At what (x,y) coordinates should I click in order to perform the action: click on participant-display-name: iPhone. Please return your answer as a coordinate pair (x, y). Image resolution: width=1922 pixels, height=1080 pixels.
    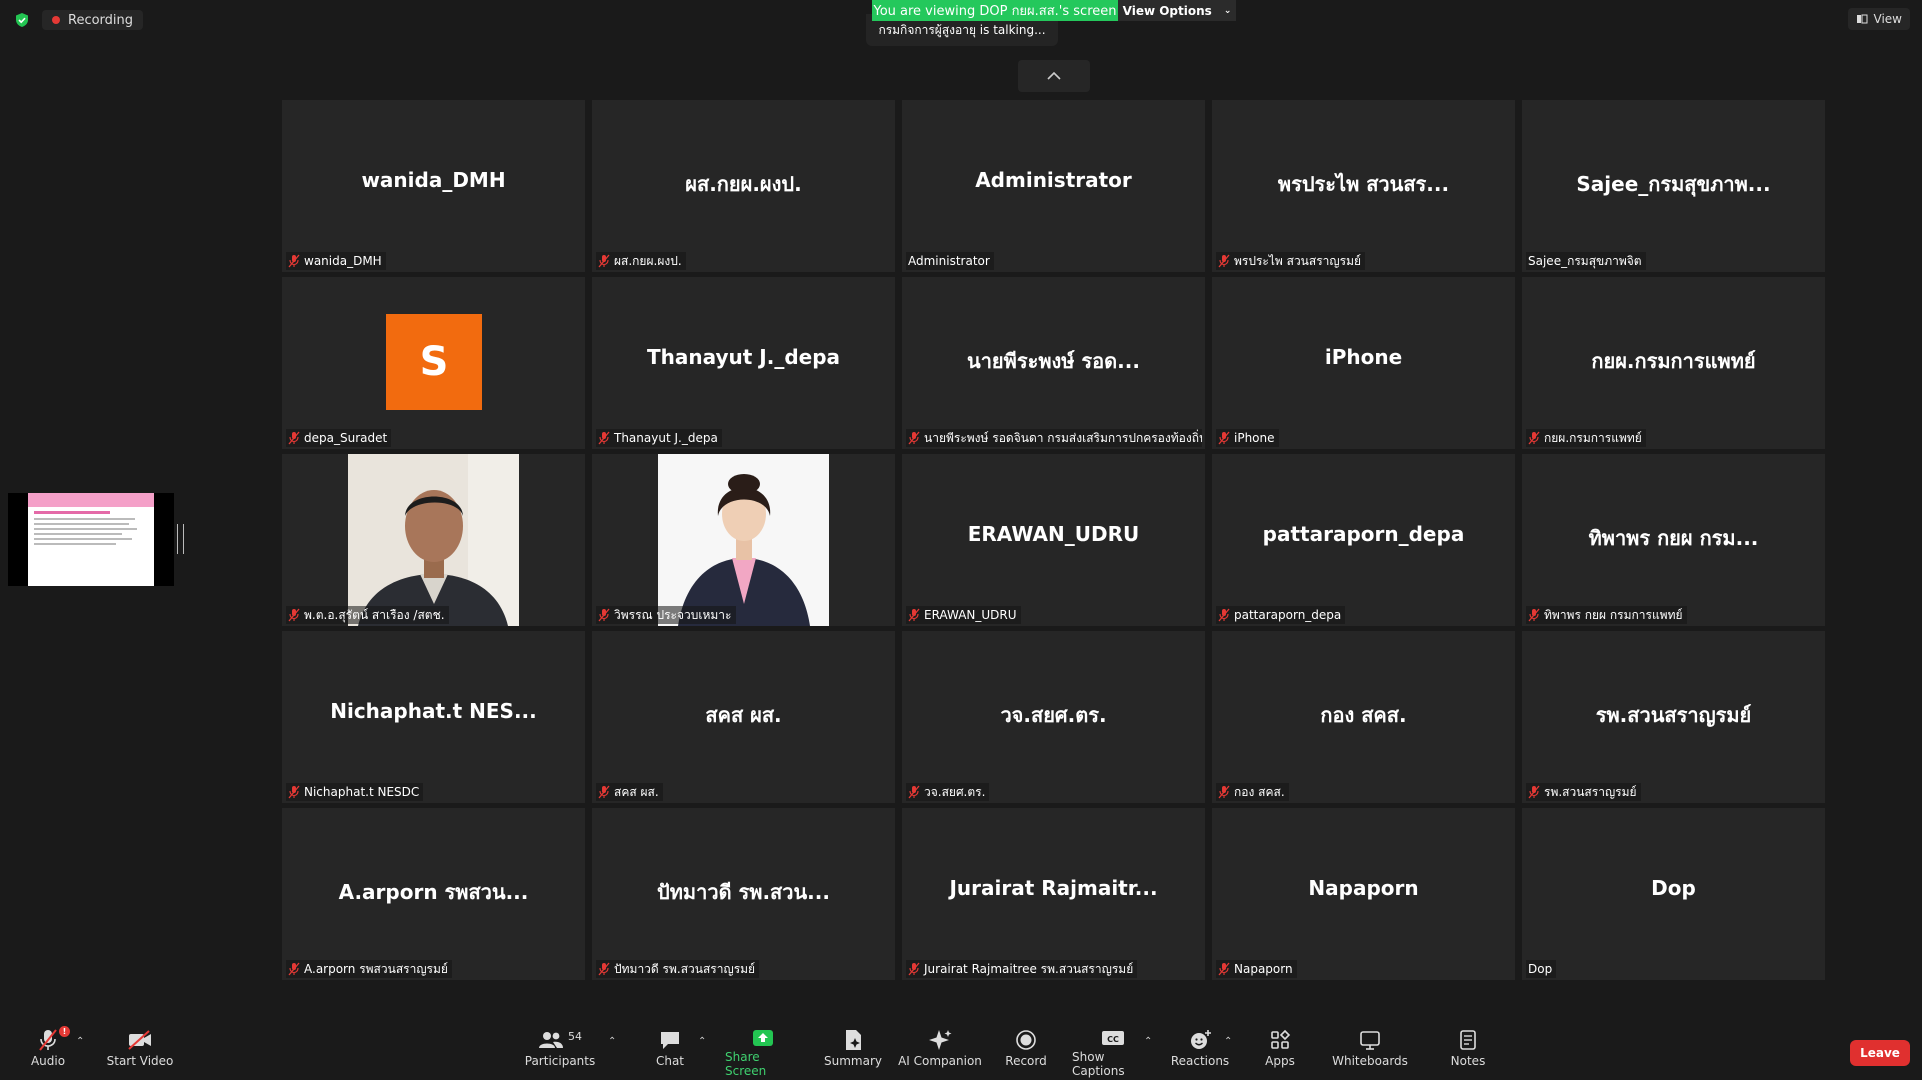
    Looking at the image, I should click on (1363, 357).